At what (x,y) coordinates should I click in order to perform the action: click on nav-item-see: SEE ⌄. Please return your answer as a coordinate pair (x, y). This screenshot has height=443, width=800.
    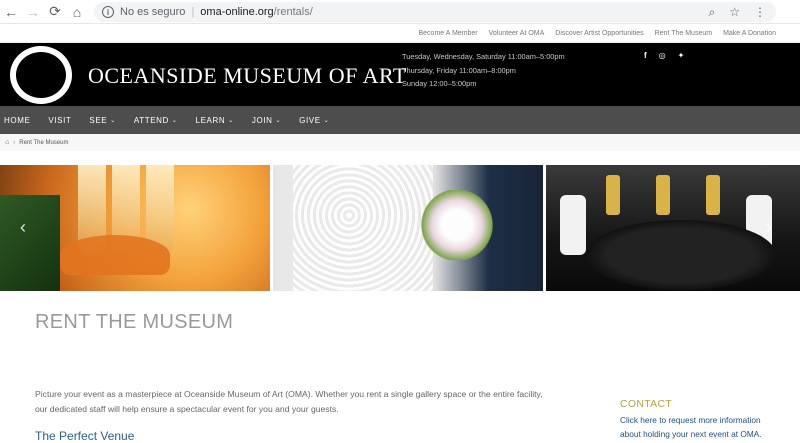
    Looking at the image, I should click on (102, 120).